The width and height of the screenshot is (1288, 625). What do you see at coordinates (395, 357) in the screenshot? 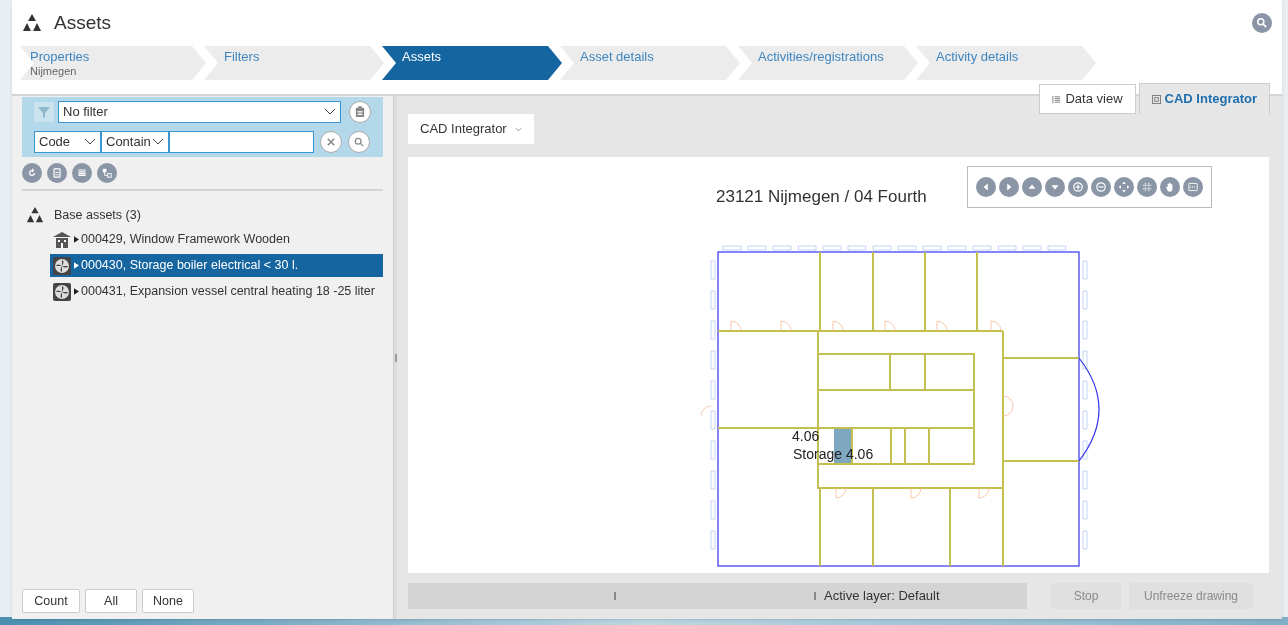
I see `splitter-handle` at bounding box center [395, 357].